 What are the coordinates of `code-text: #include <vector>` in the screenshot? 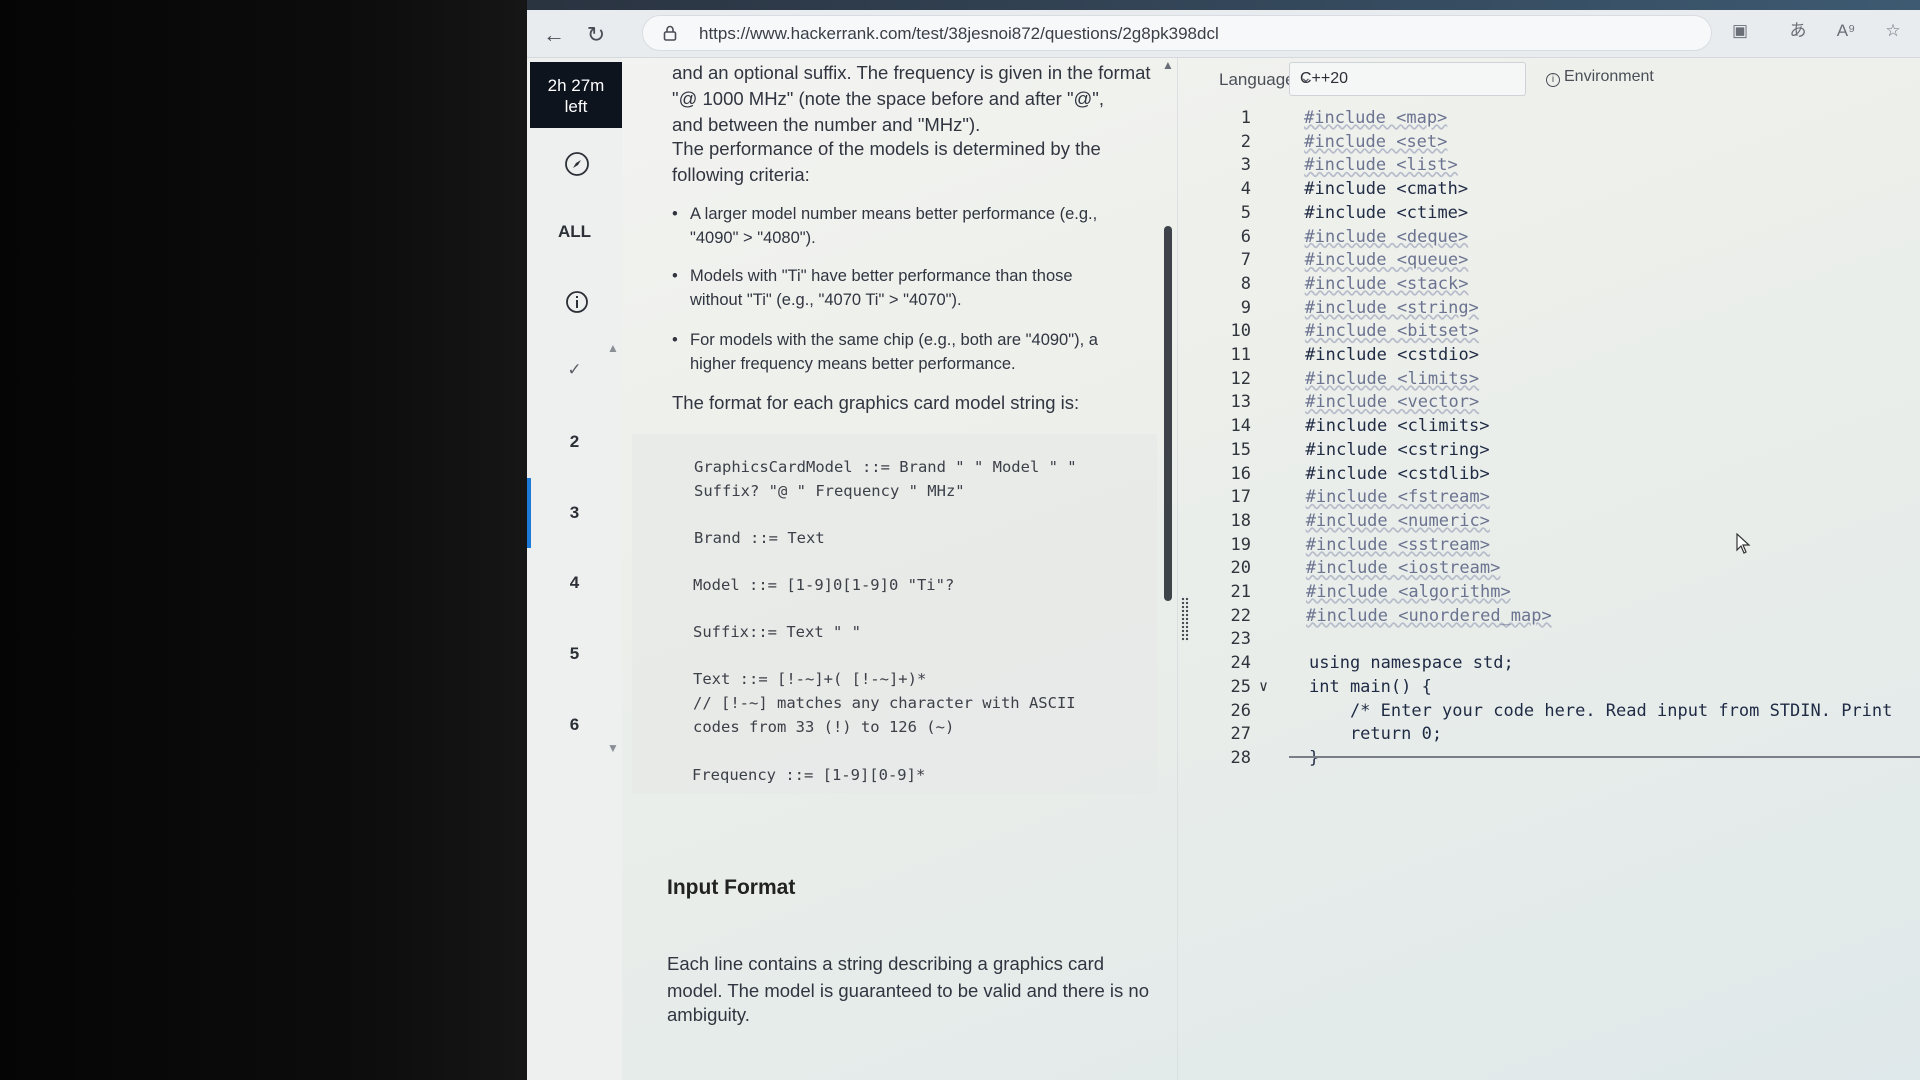 It's located at (1392, 402).